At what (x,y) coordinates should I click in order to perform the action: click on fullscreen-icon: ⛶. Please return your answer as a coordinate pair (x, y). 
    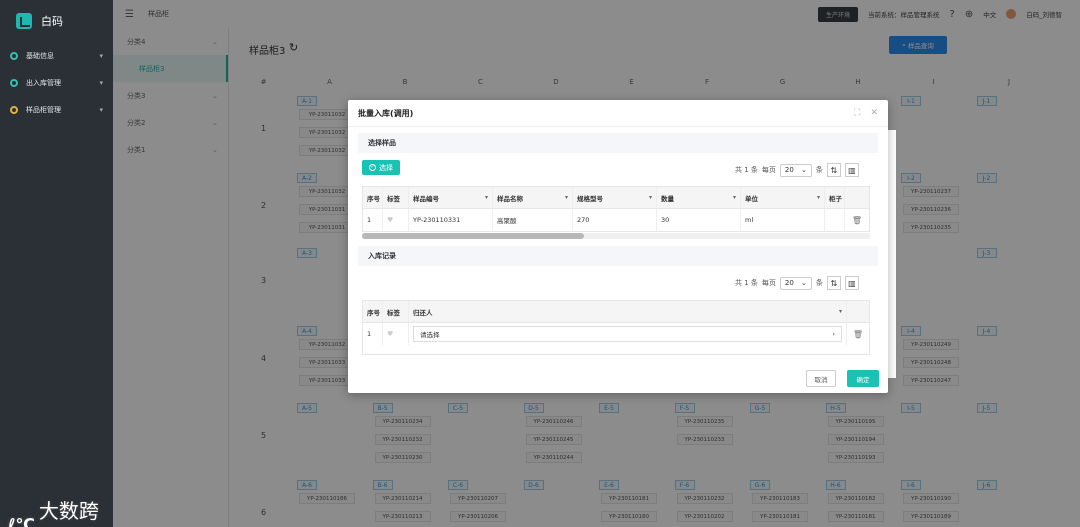
    Looking at the image, I should click on (857, 113).